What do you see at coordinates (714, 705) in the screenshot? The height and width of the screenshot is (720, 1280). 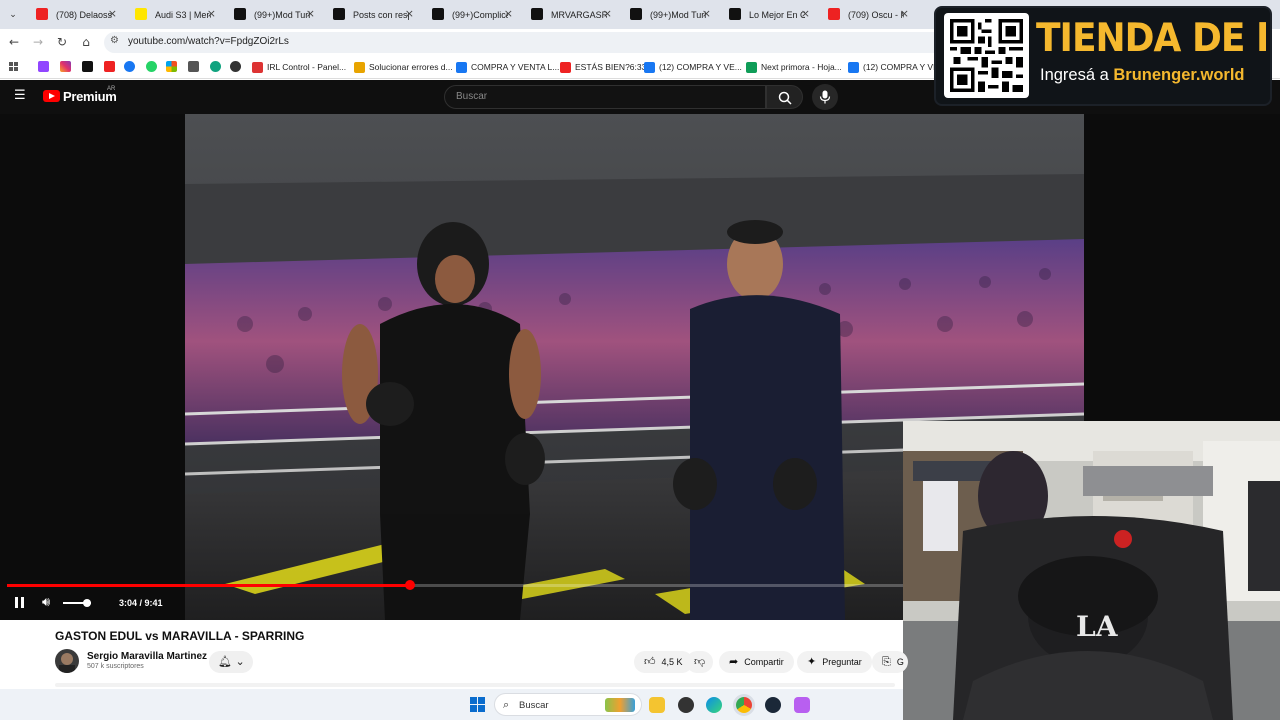 I see `edge-icon` at bounding box center [714, 705].